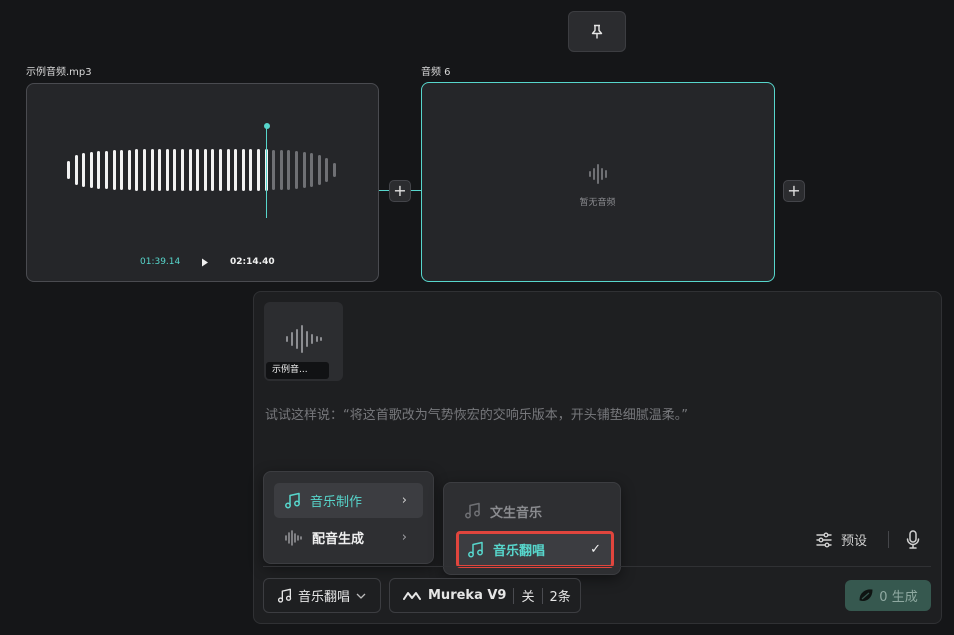 This screenshot has width=954, height=635. What do you see at coordinates (160, 262) in the screenshot?
I see `current-time: 01:39.14` at bounding box center [160, 262].